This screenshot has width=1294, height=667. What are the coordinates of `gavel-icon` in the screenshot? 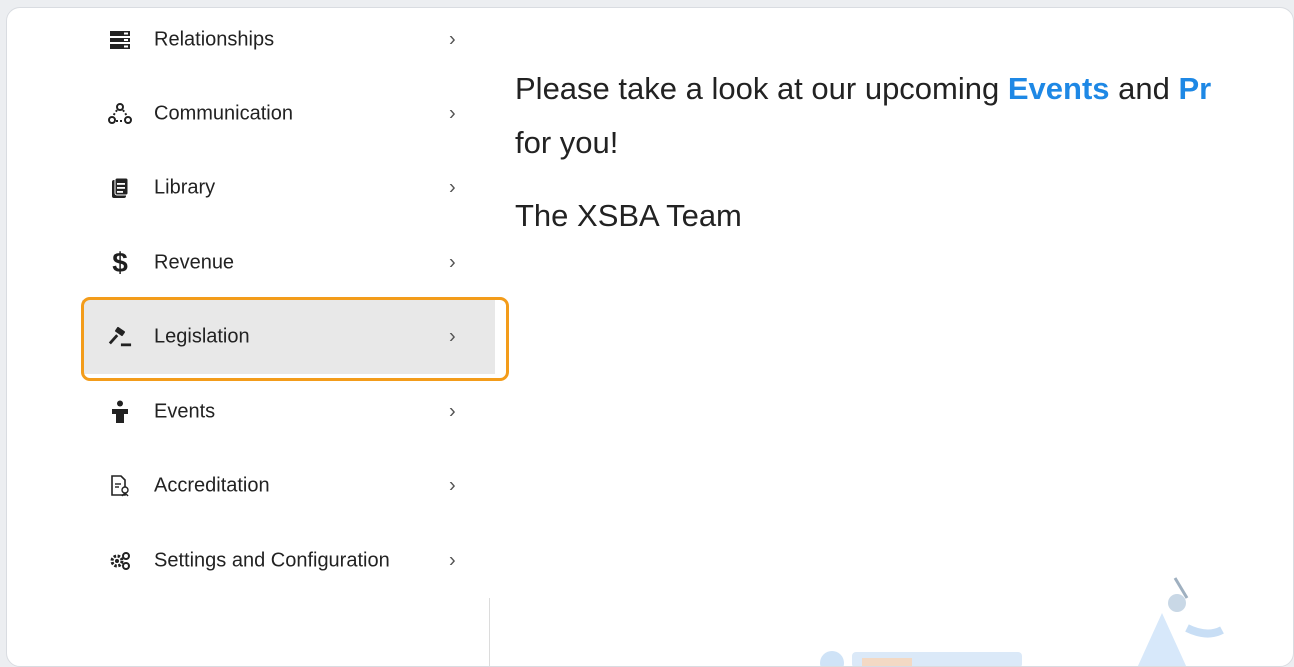 It's located at (120, 337).